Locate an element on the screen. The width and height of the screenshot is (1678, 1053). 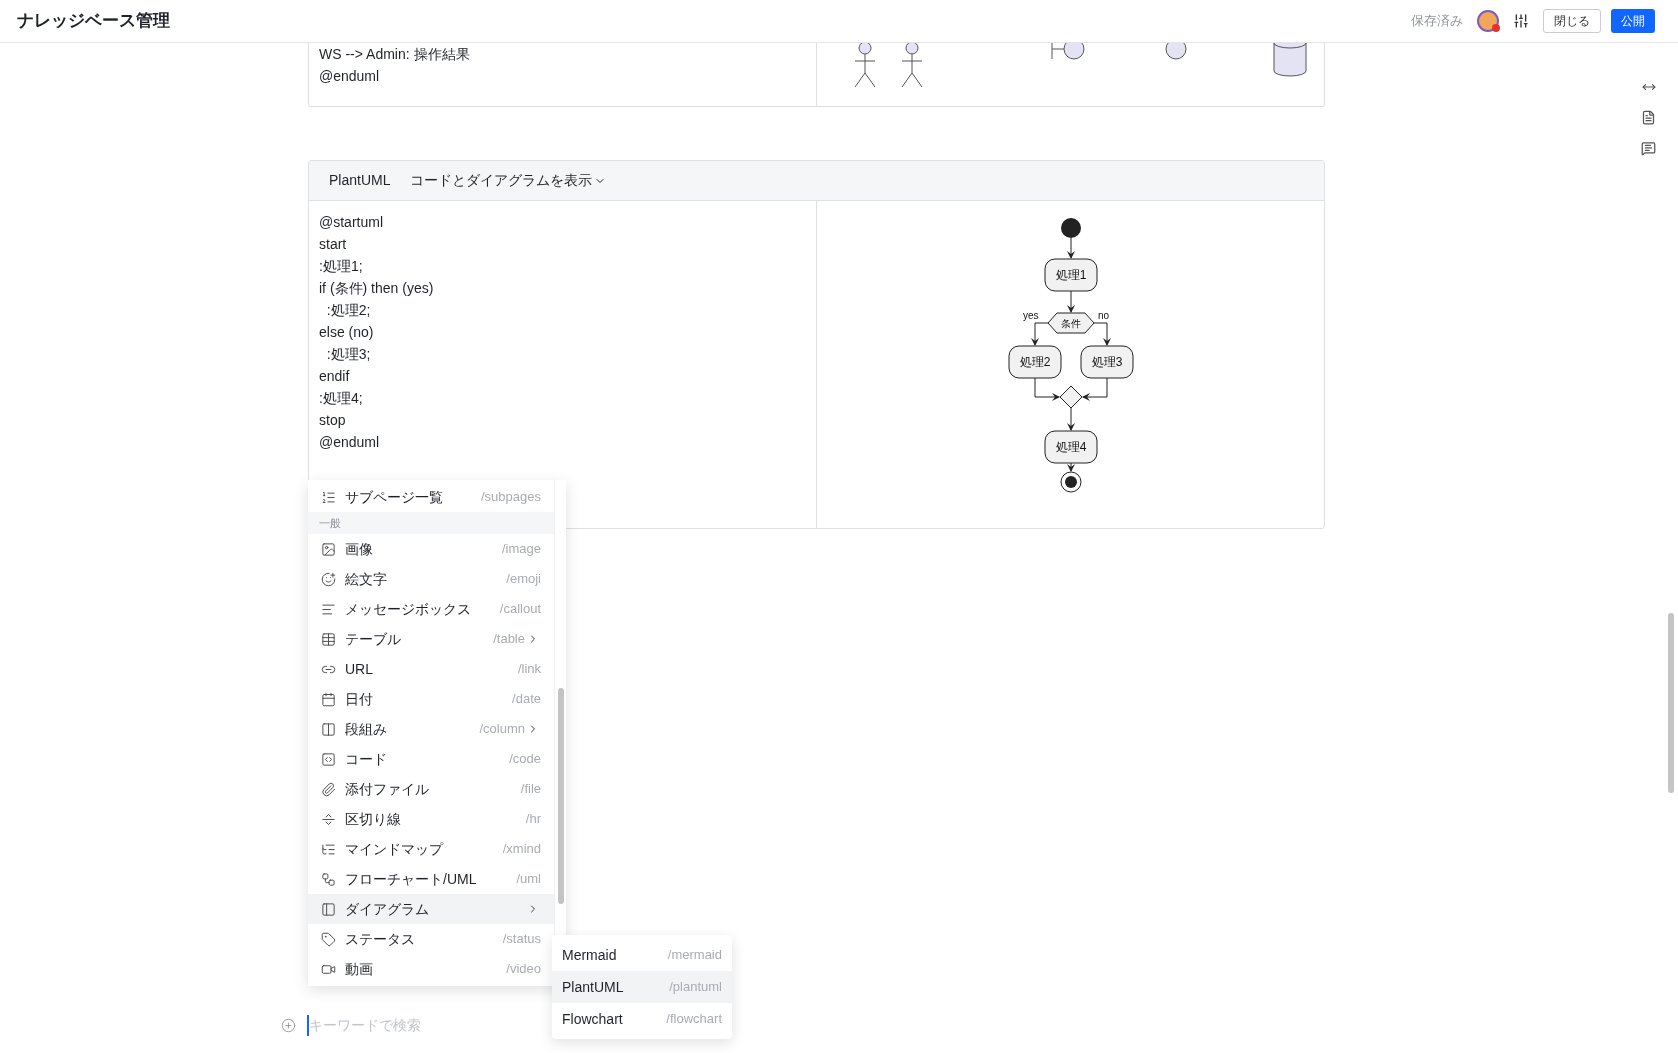
close-button: 閉じる is located at coordinates (1572, 21).